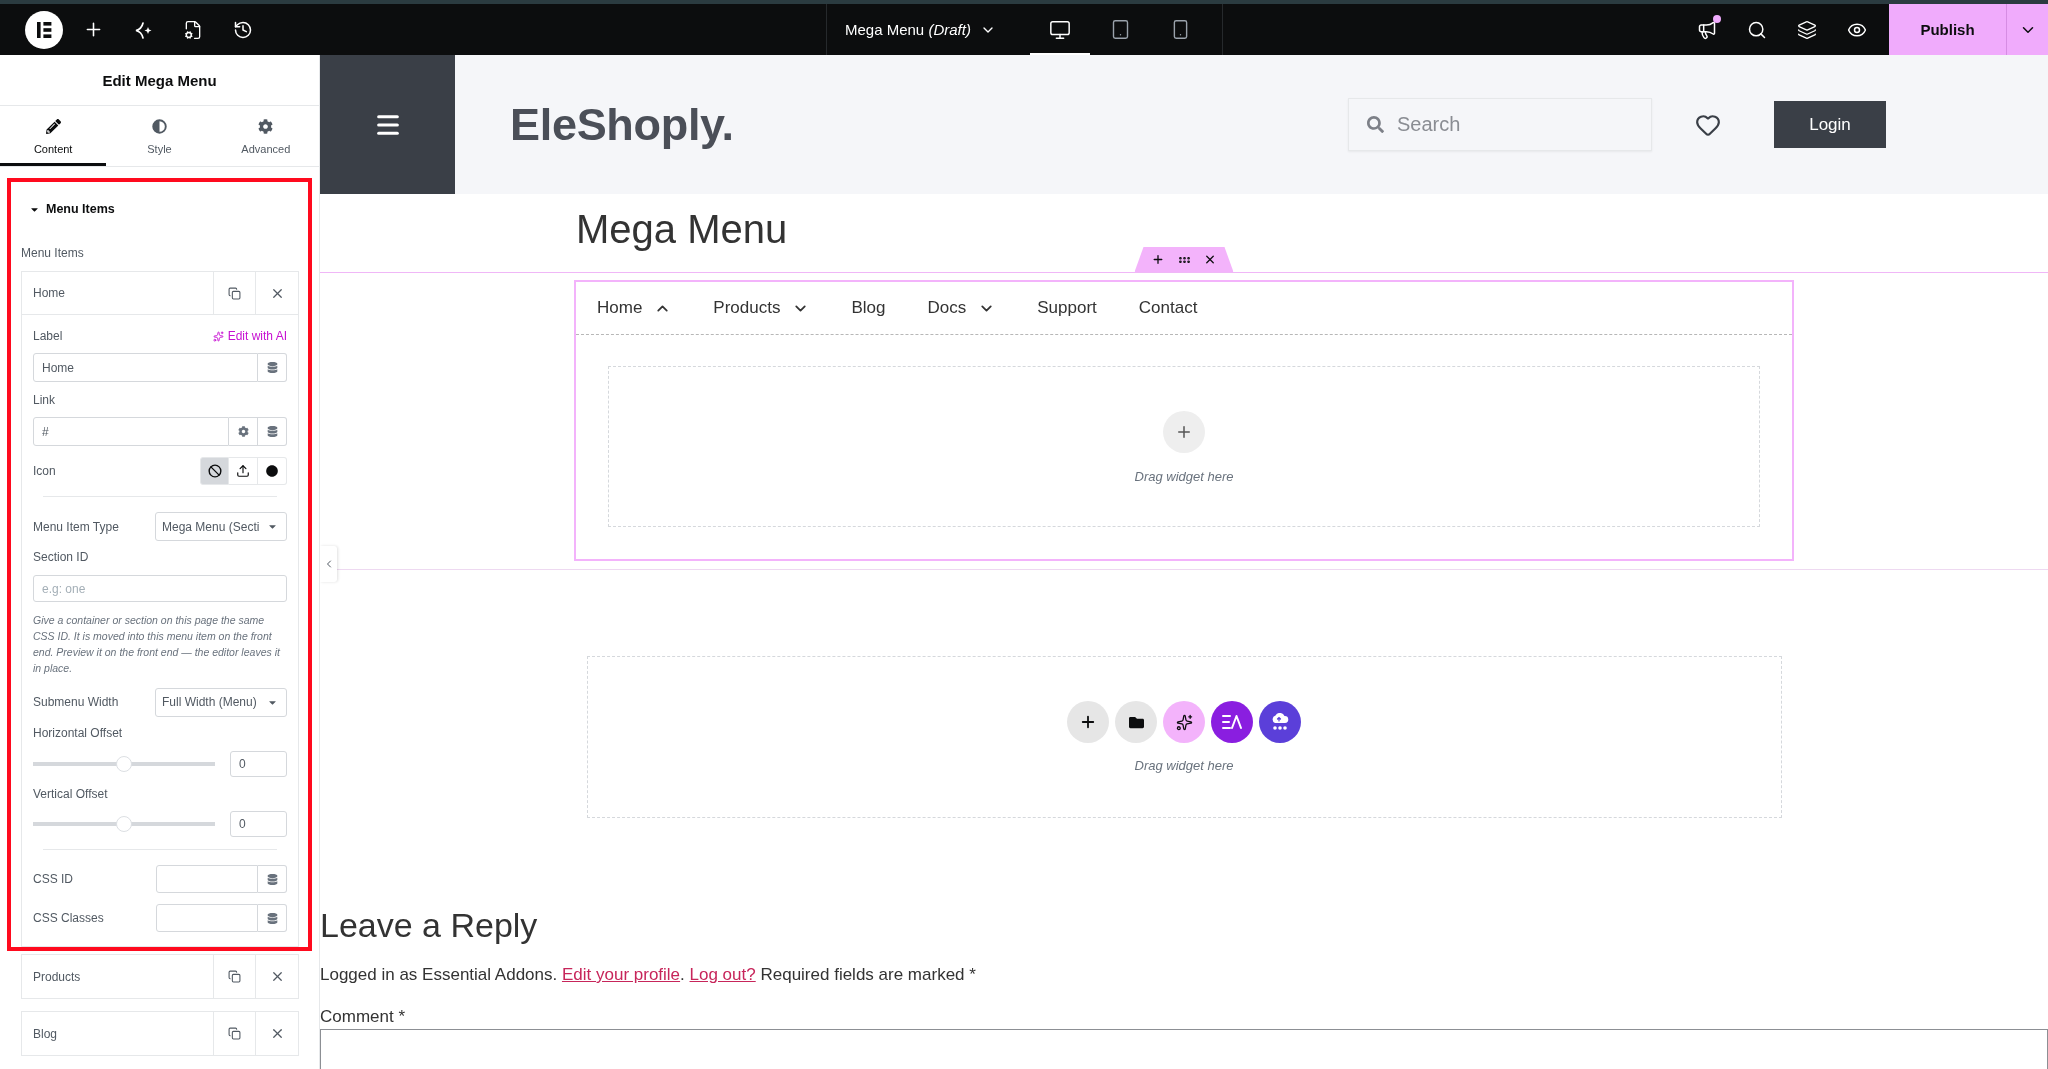  I want to click on link-options-button, so click(243, 431).